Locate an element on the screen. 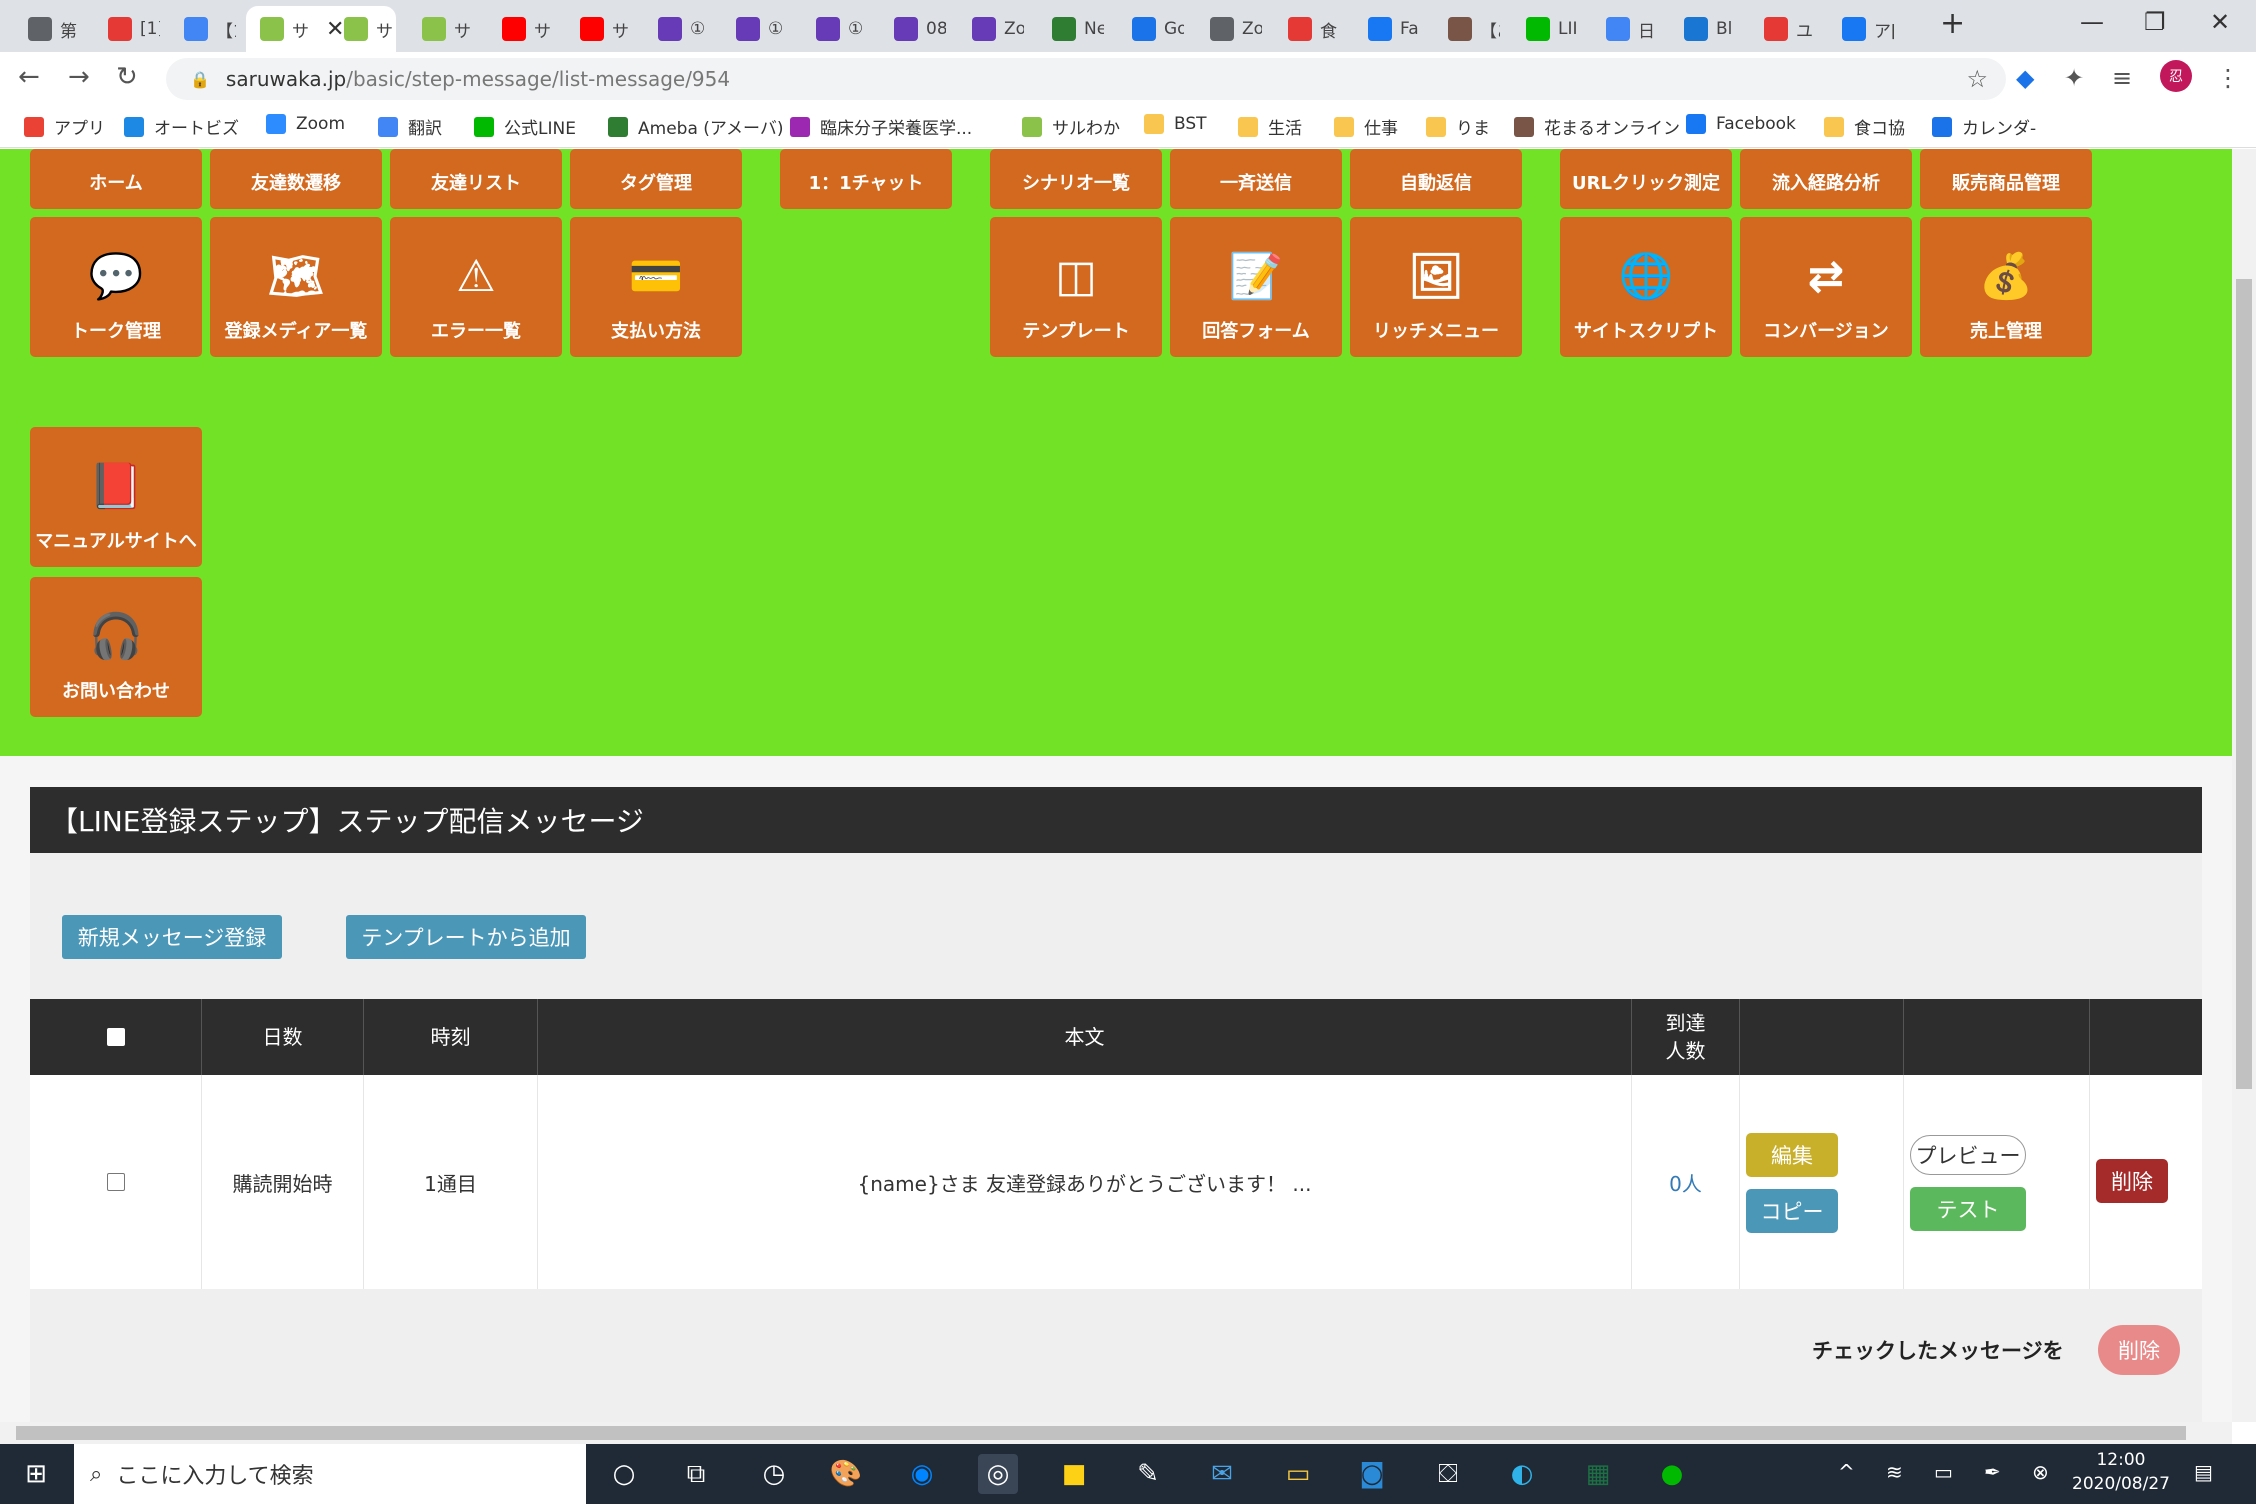  close-window-icon: ✕ is located at coordinates (2220, 22).